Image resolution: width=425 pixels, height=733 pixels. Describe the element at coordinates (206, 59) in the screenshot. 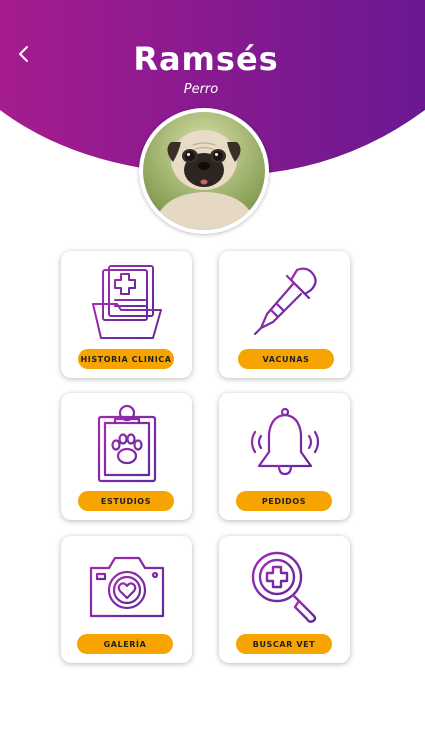

I see `pet-name: Ramsés` at that location.